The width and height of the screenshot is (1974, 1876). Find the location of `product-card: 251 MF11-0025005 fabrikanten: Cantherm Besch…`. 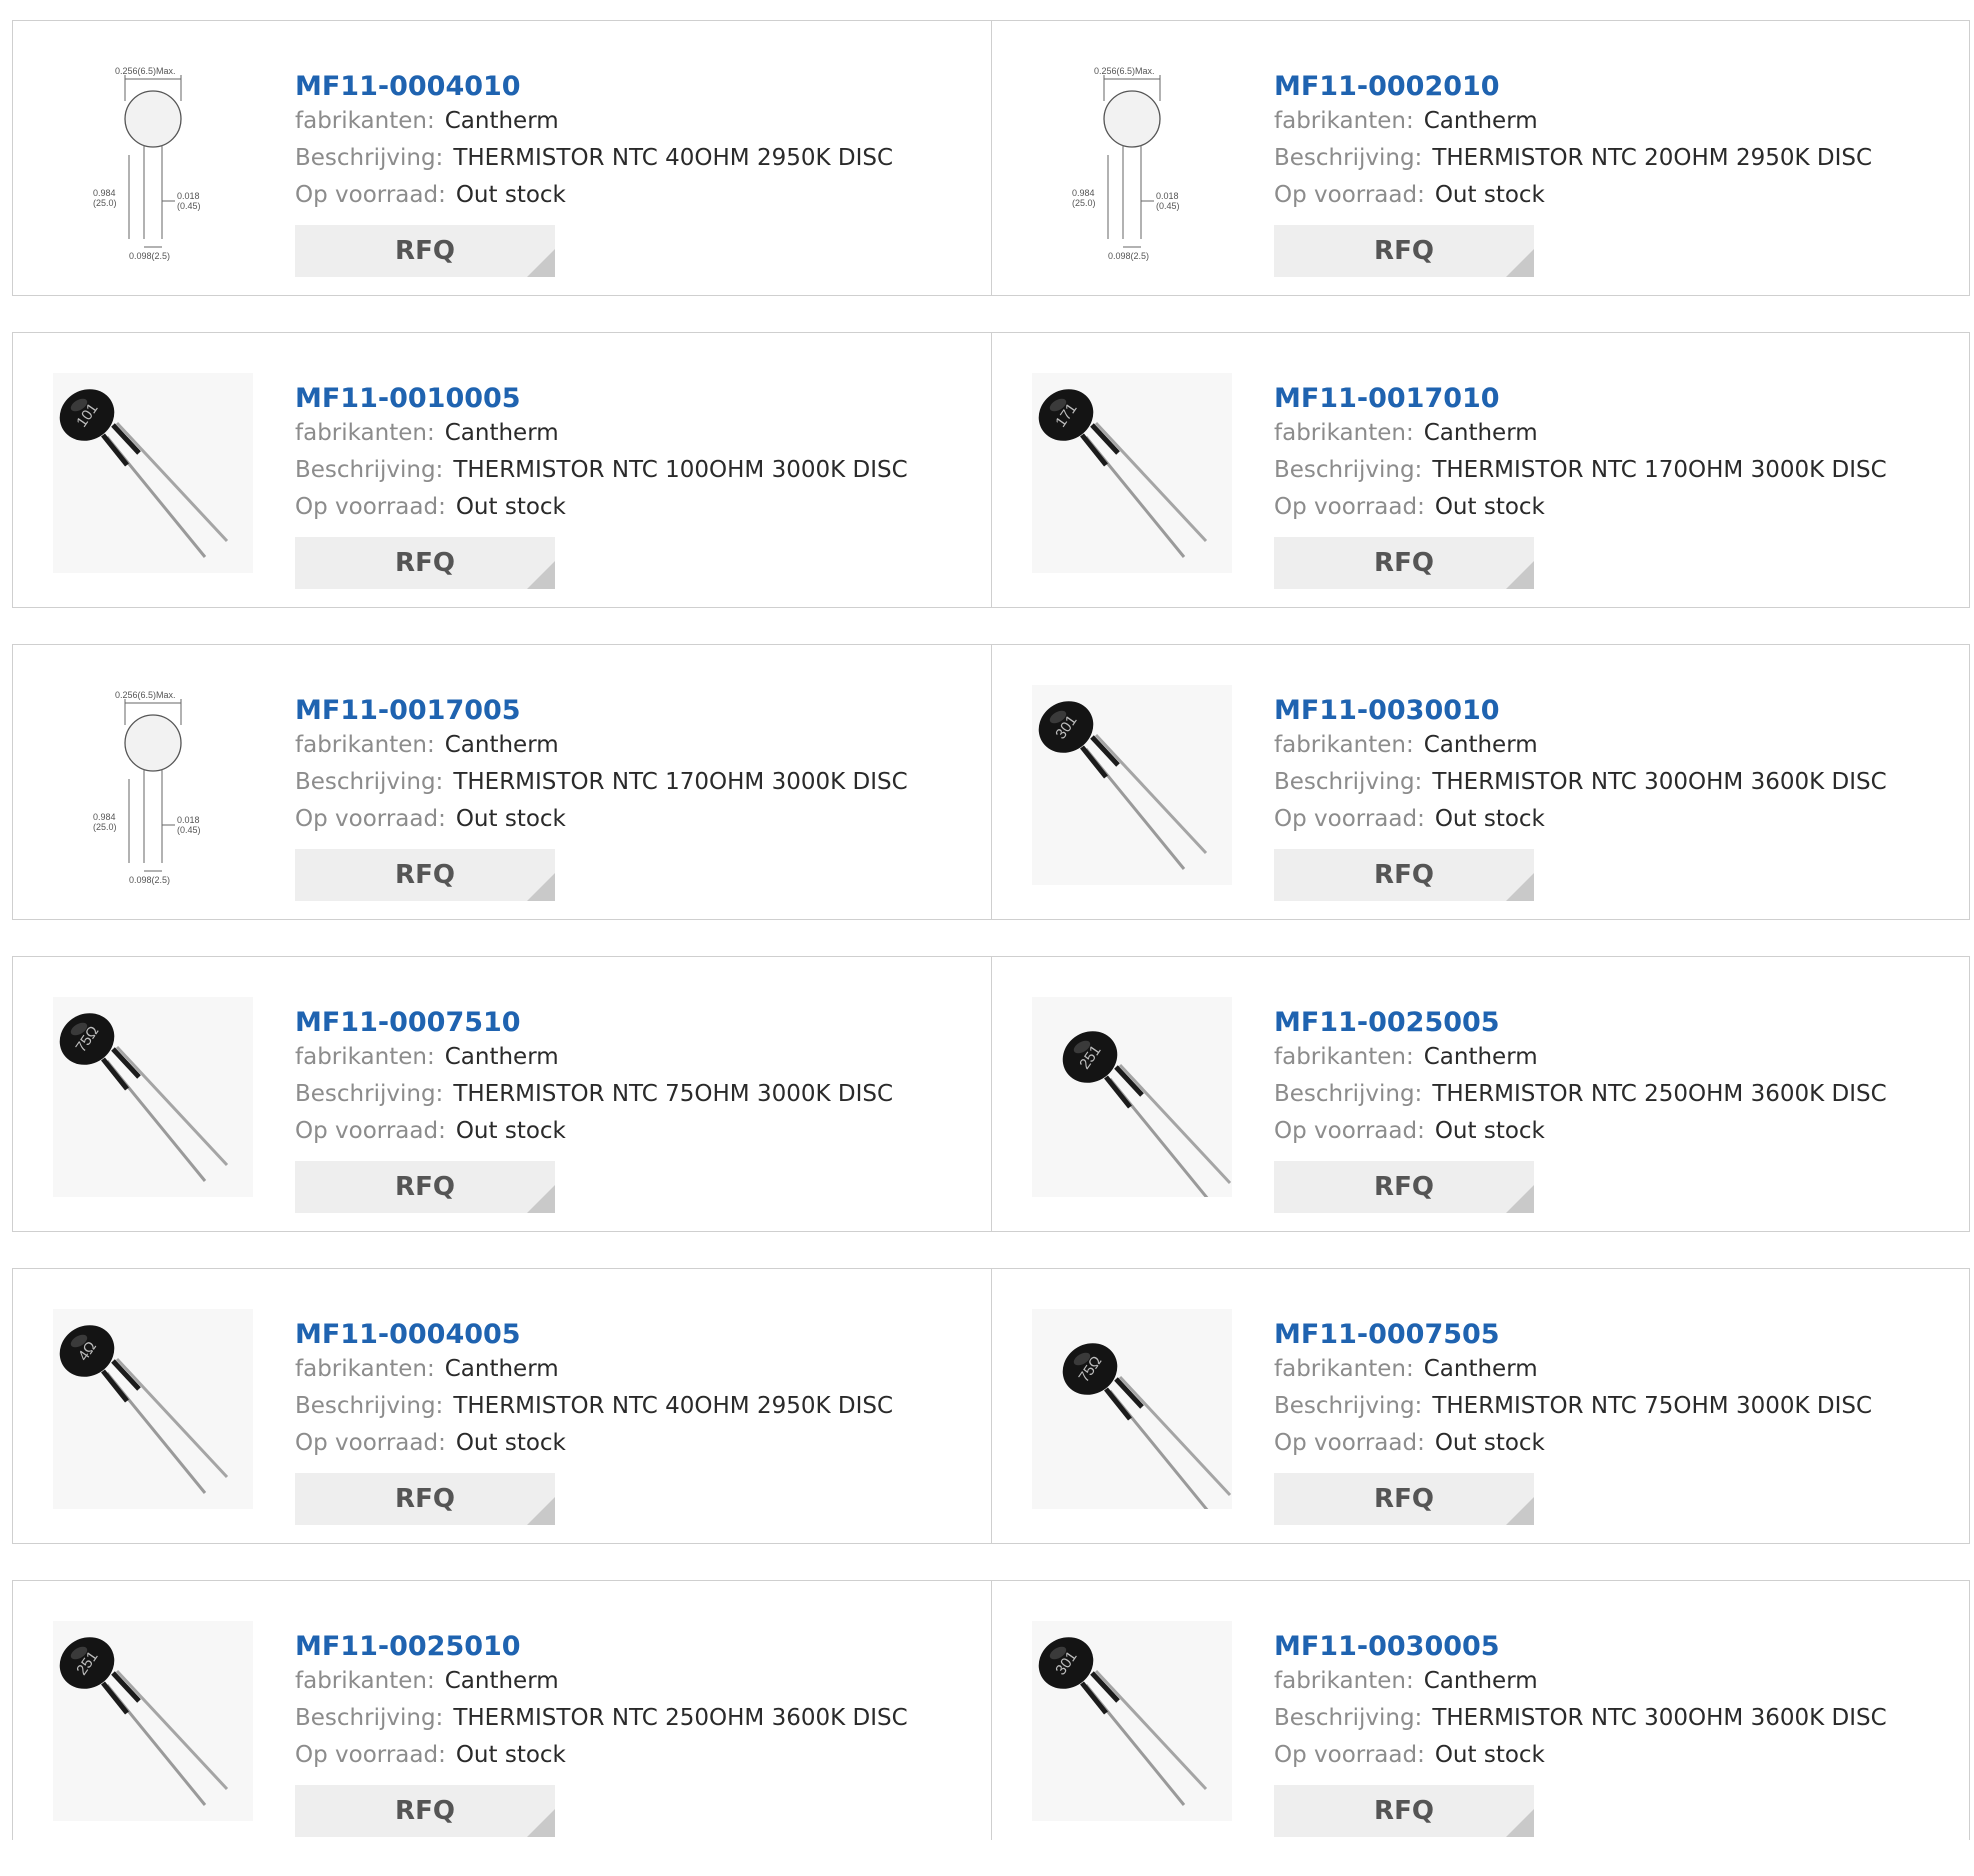

product-card: 251 MF11-0025005 fabrikanten: Cantherm Besch… is located at coordinates (1480, 1094).